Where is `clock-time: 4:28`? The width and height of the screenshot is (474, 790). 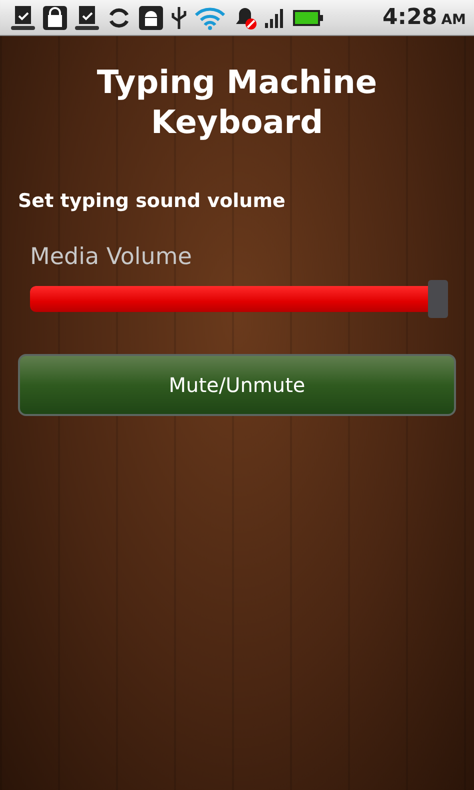
clock-time: 4:28 is located at coordinates (410, 17).